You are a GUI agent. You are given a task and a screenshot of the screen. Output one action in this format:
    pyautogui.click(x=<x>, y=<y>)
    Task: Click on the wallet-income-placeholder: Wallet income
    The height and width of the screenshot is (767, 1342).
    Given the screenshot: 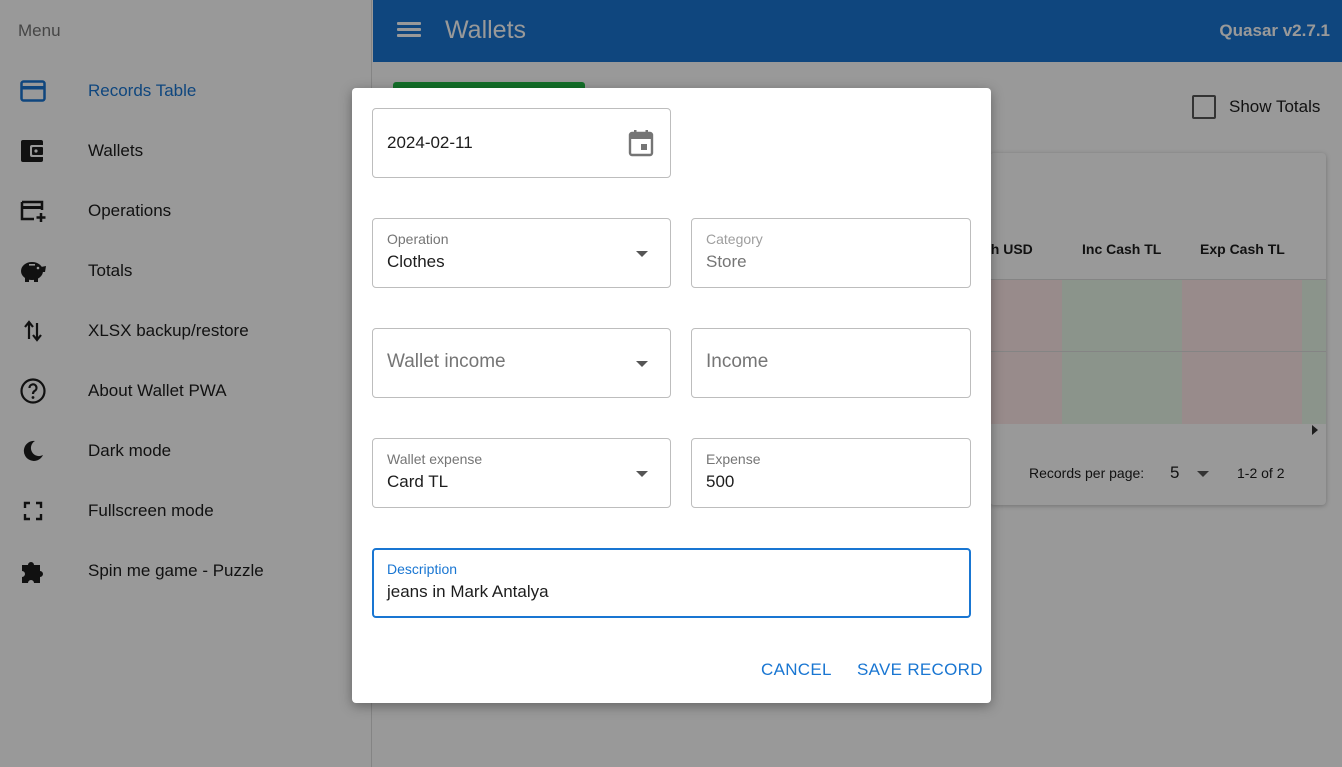 What is the action you would take?
    pyautogui.click(x=446, y=361)
    